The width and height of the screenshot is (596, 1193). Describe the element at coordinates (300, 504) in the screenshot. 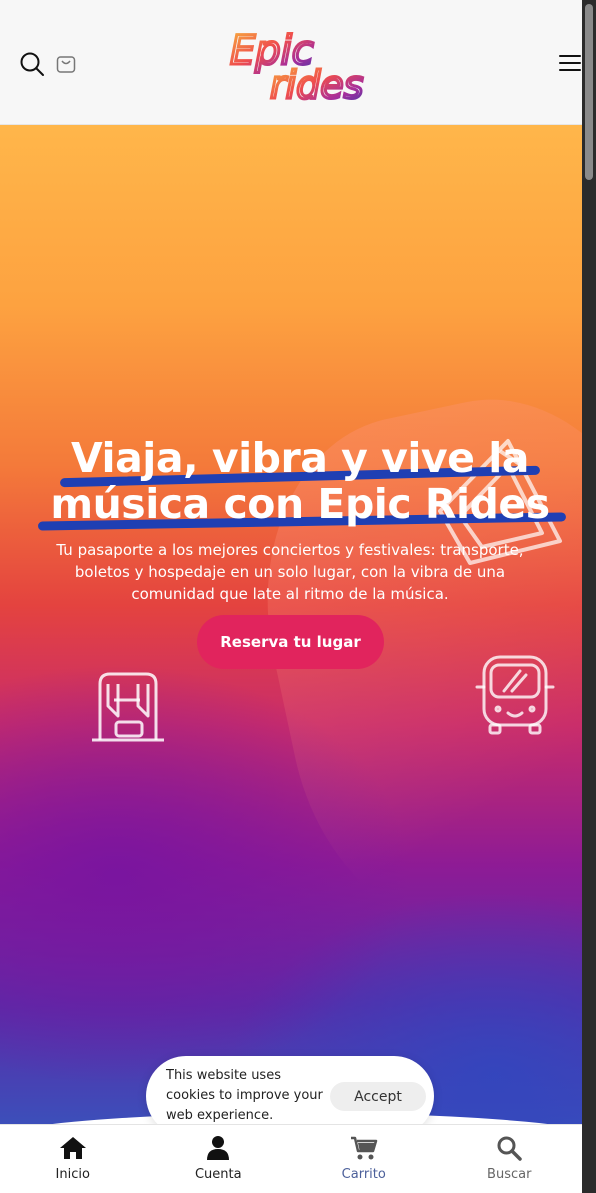

I see `hero-title-line-2: música con Epic Rides` at that location.